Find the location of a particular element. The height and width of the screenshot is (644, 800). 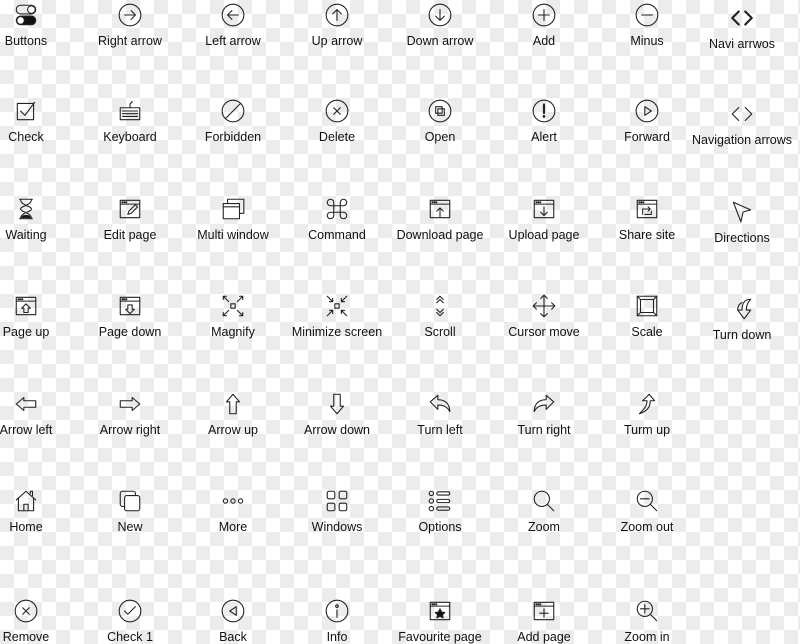

icon-label: Check 1 is located at coordinates (130, 637).